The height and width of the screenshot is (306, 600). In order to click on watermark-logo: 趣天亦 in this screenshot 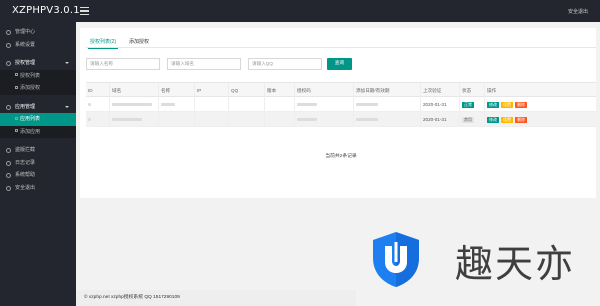, I will do `click(475, 259)`.